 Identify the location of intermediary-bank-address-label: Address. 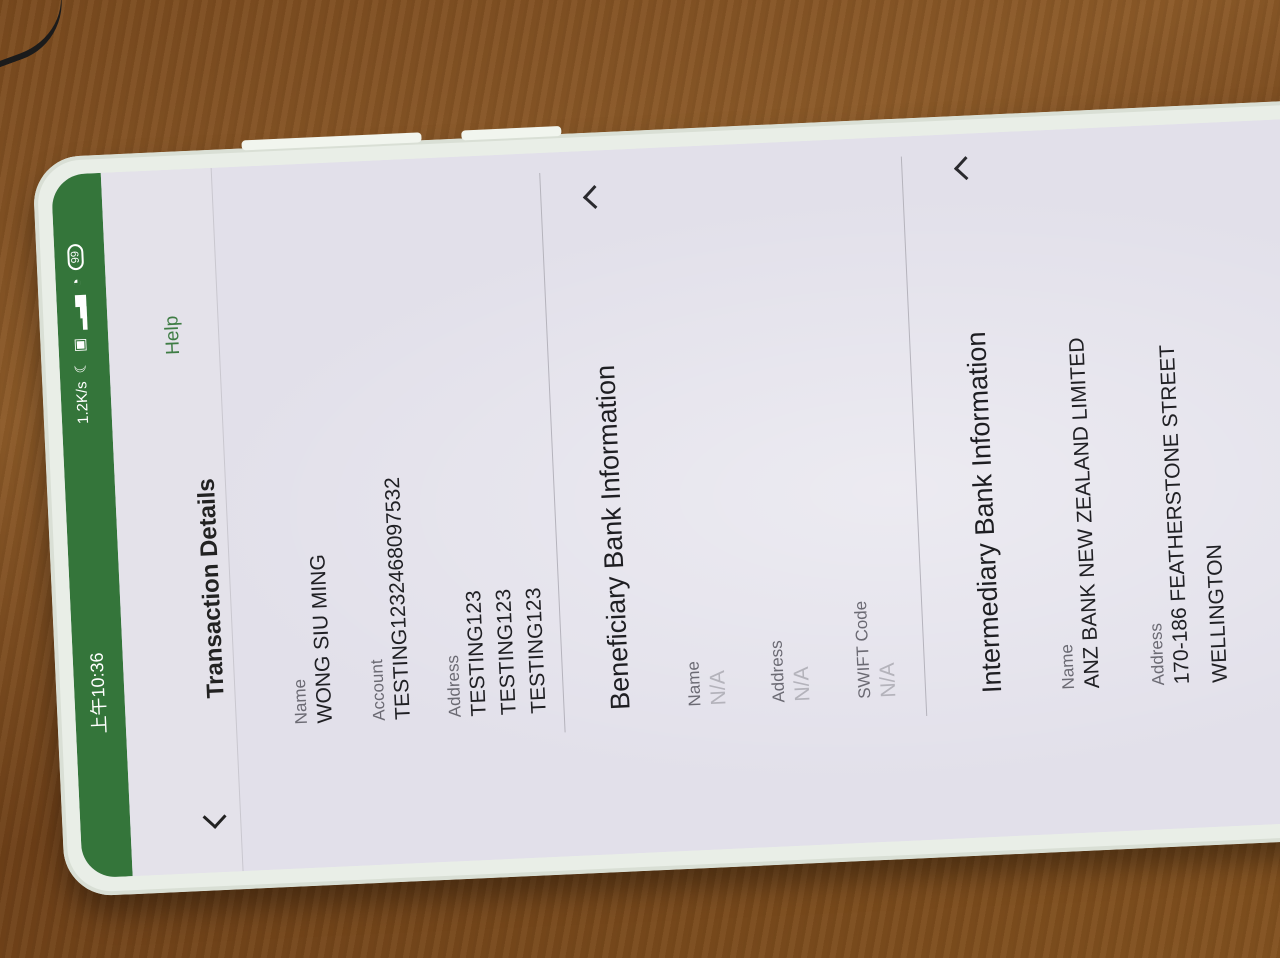
(1157, 654).